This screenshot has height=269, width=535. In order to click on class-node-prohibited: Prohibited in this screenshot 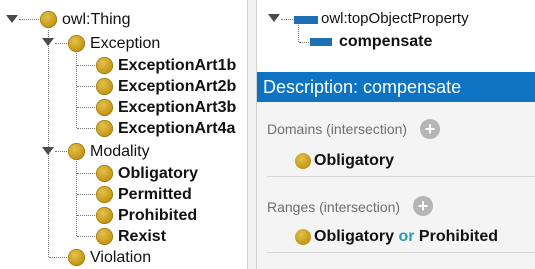, I will do `click(157, 215)`.